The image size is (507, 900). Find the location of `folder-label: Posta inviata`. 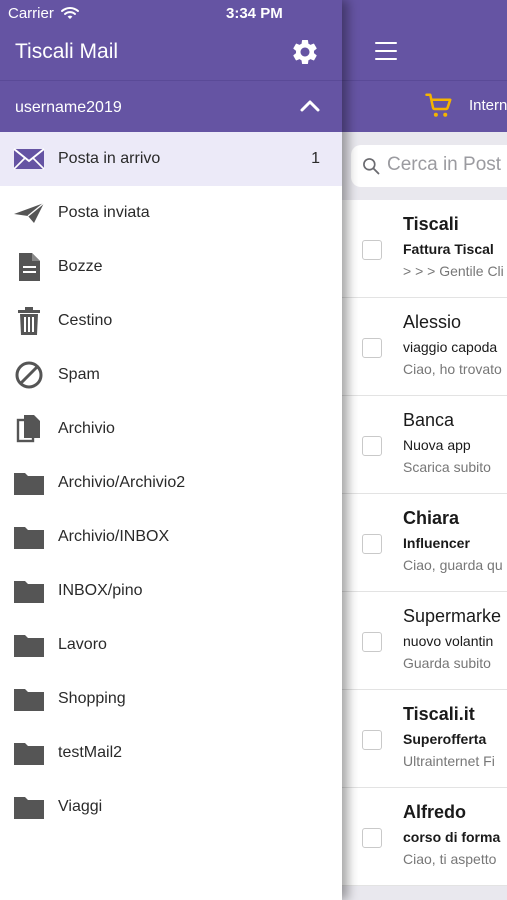

folder-label: Posta inviata is located at coordinates (104, 212).